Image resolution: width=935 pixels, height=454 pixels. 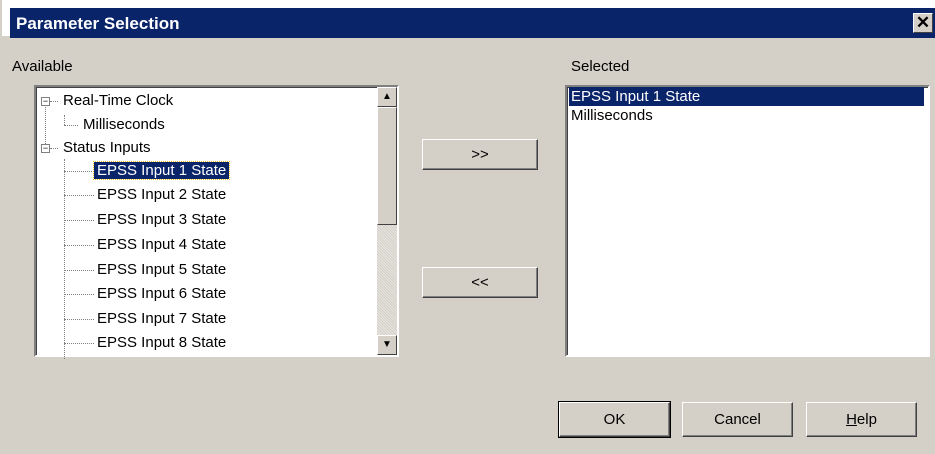 I want to click on tree-node-label: Real-Time Clock, so click(x=118, y=100).